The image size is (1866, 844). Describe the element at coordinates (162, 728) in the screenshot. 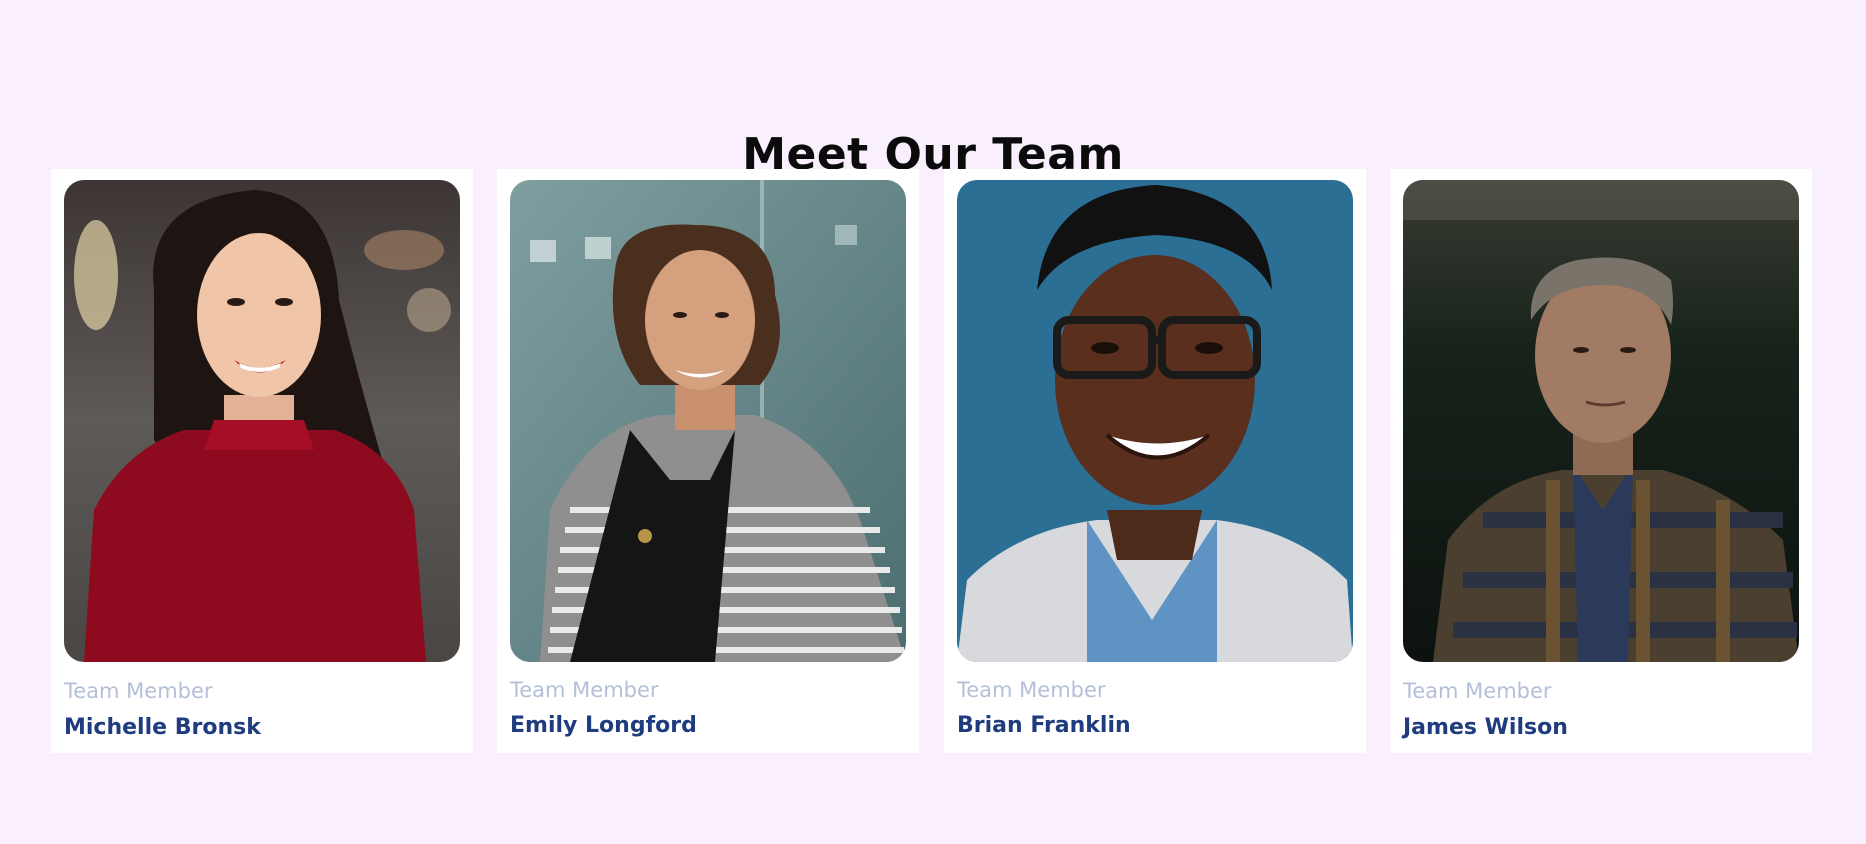

I see `member-name: Michelle Bronsk` at that location.